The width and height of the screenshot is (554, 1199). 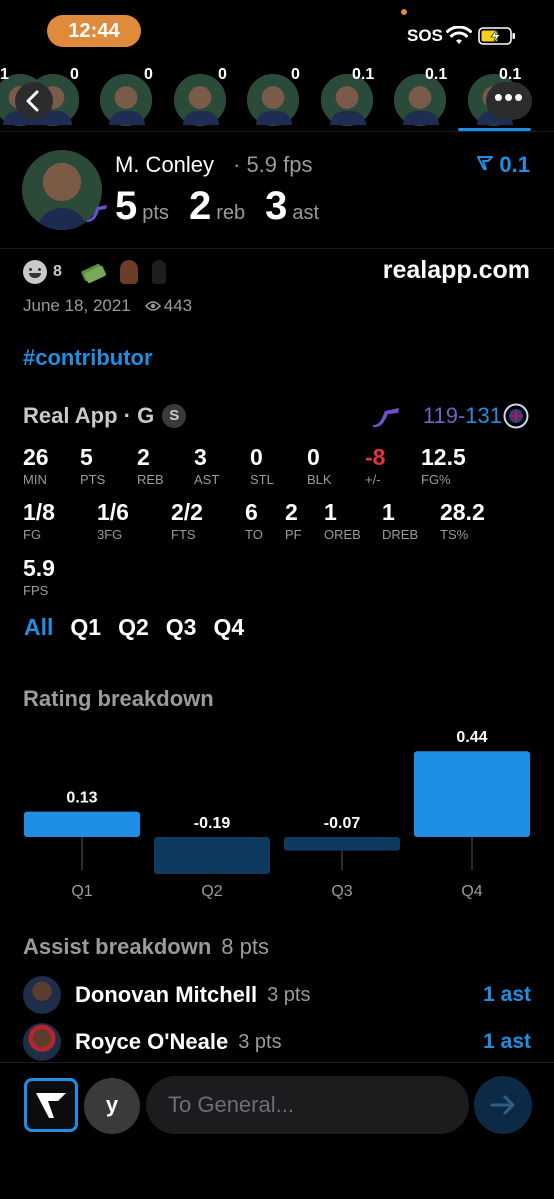 What do you see at coordinates (404, 12) in the screenshot?
I see `recording-indicator-icon` at bounding box center [404, 12].